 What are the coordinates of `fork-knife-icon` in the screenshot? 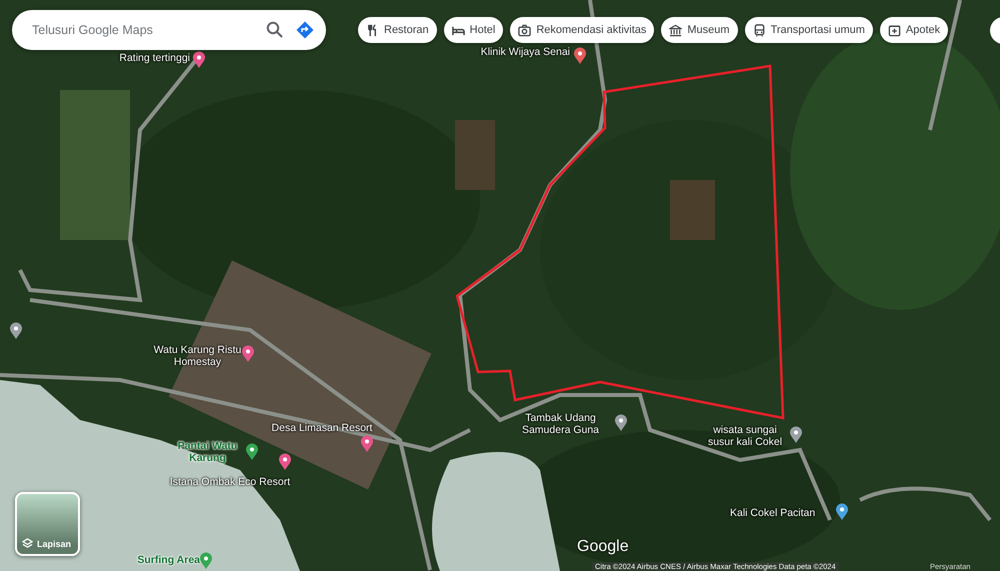 It's located at (372, 30).